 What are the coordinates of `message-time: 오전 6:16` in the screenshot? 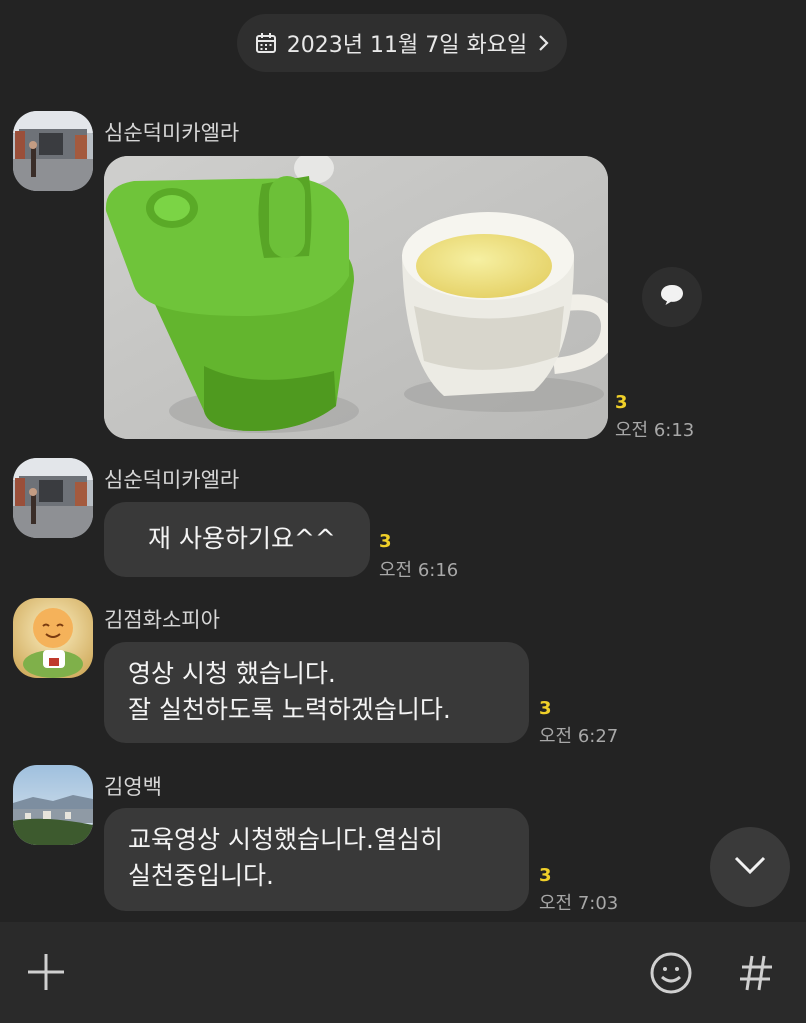 It's located at (419, 570).